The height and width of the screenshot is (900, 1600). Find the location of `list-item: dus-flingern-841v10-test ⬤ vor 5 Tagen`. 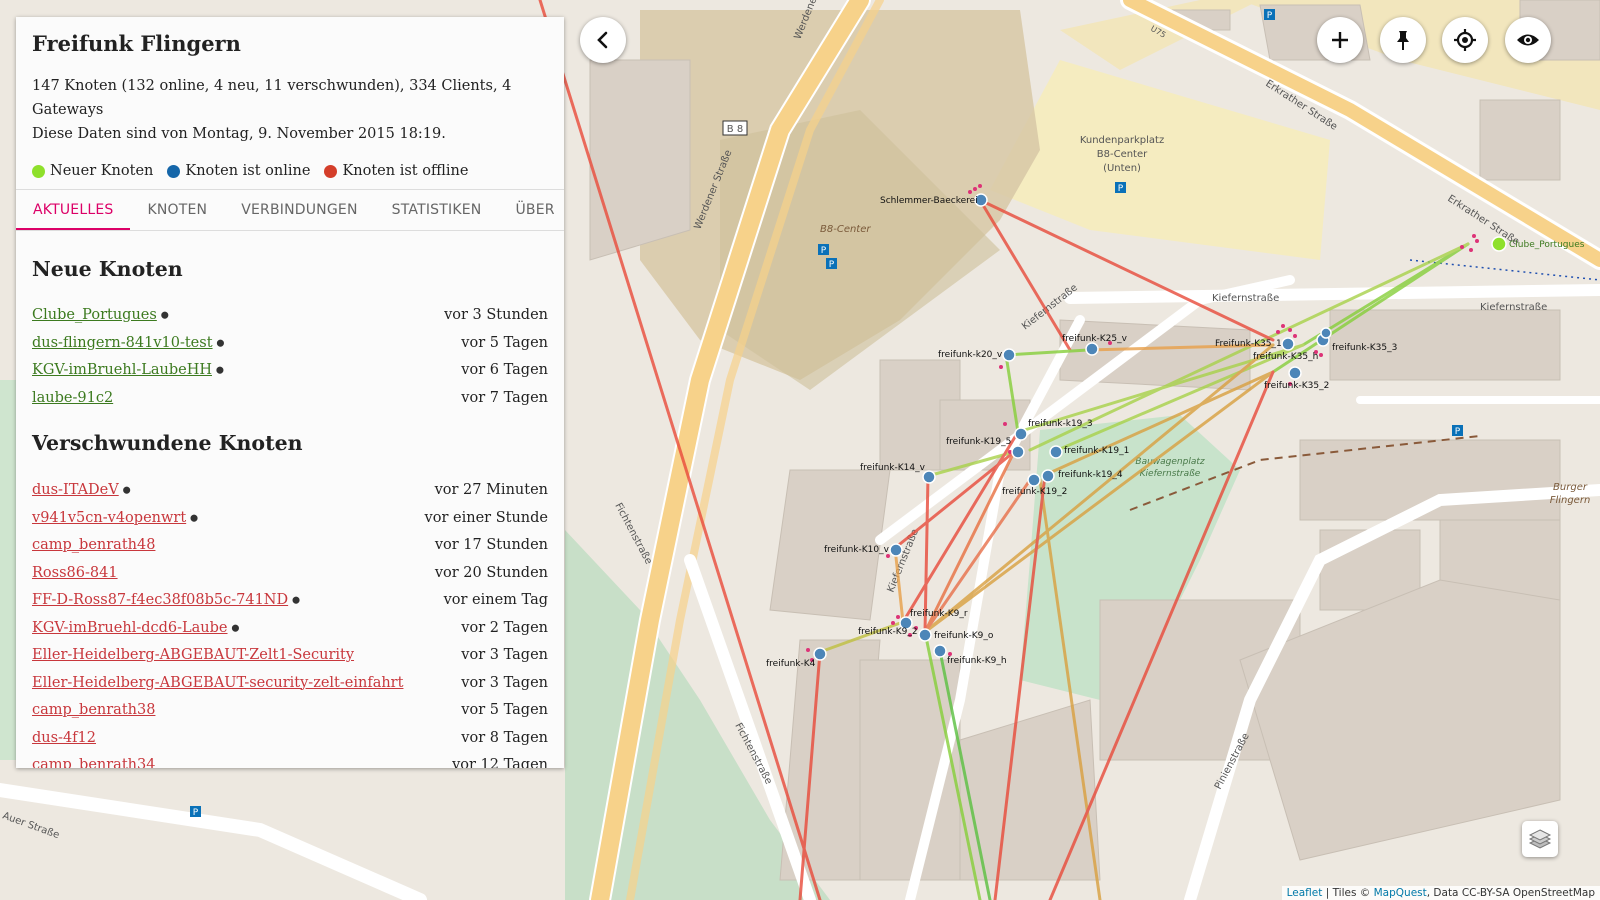

list-item: dus-flingern-841v10-test ⬤ vor 5 Tagen is located at coordinates (290, 343).